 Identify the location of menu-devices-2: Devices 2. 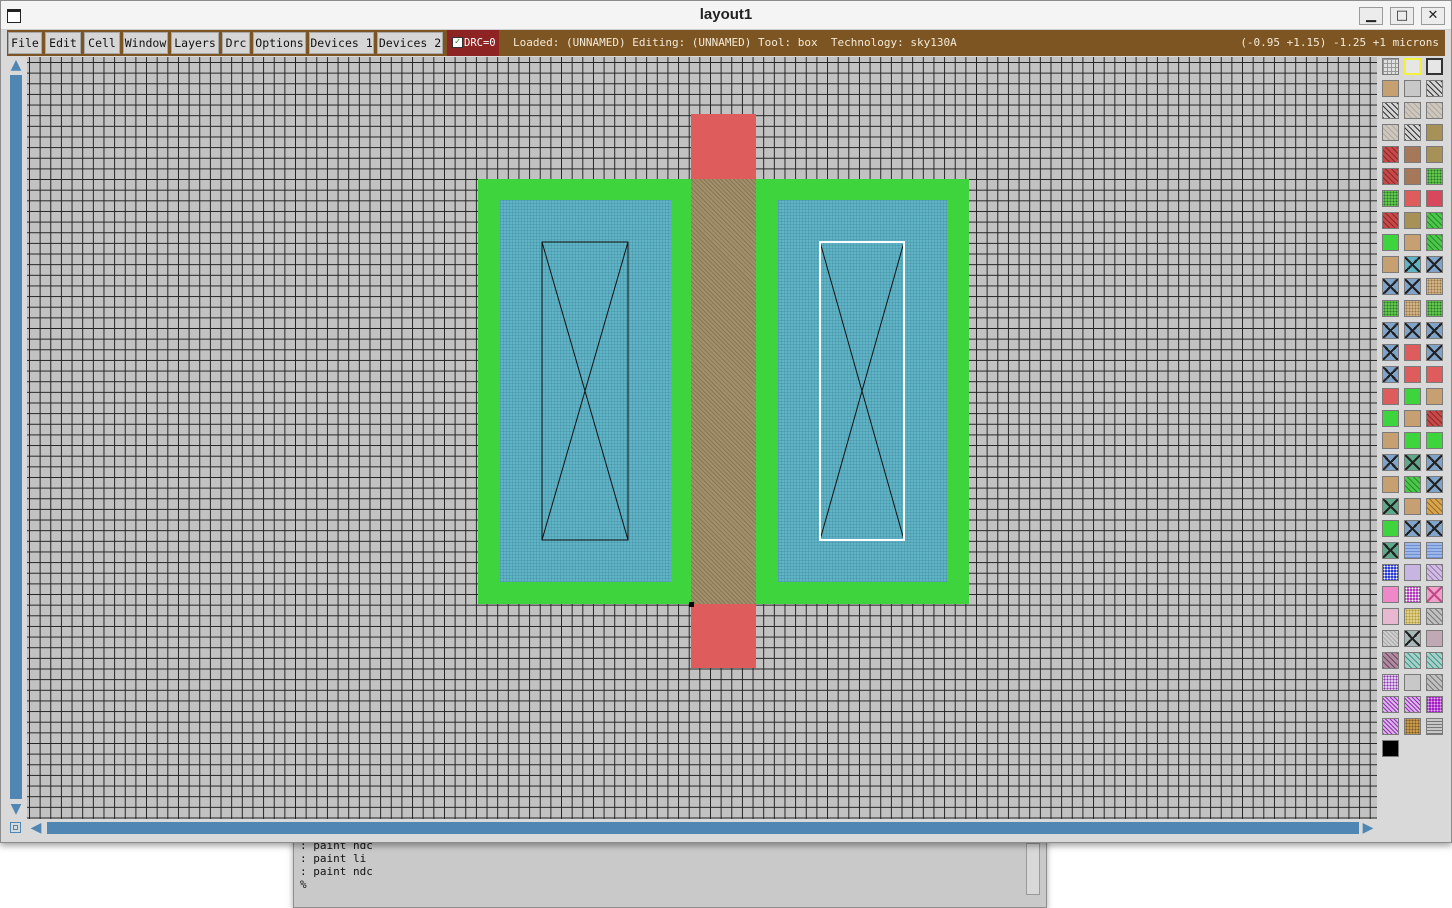
(410, 43).